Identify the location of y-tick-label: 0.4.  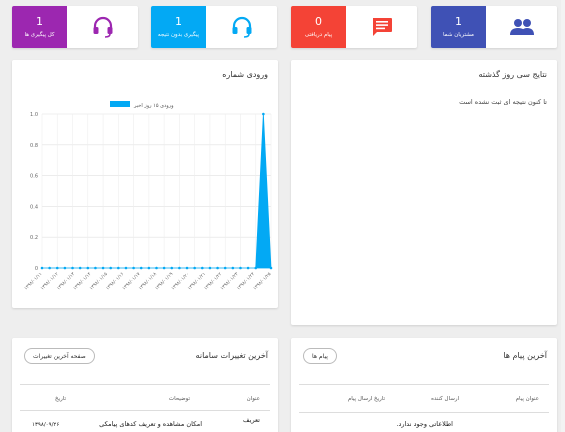
(34, 207).